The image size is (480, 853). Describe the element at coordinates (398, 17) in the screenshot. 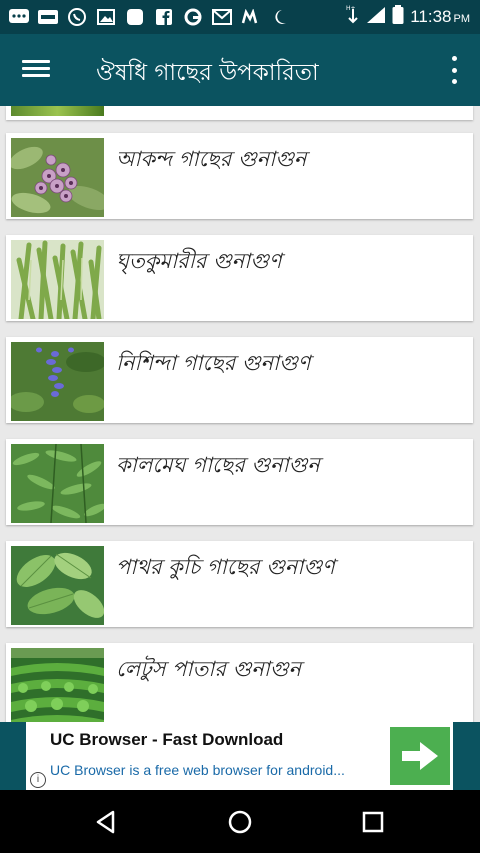

I see `battery-icon` at that location.